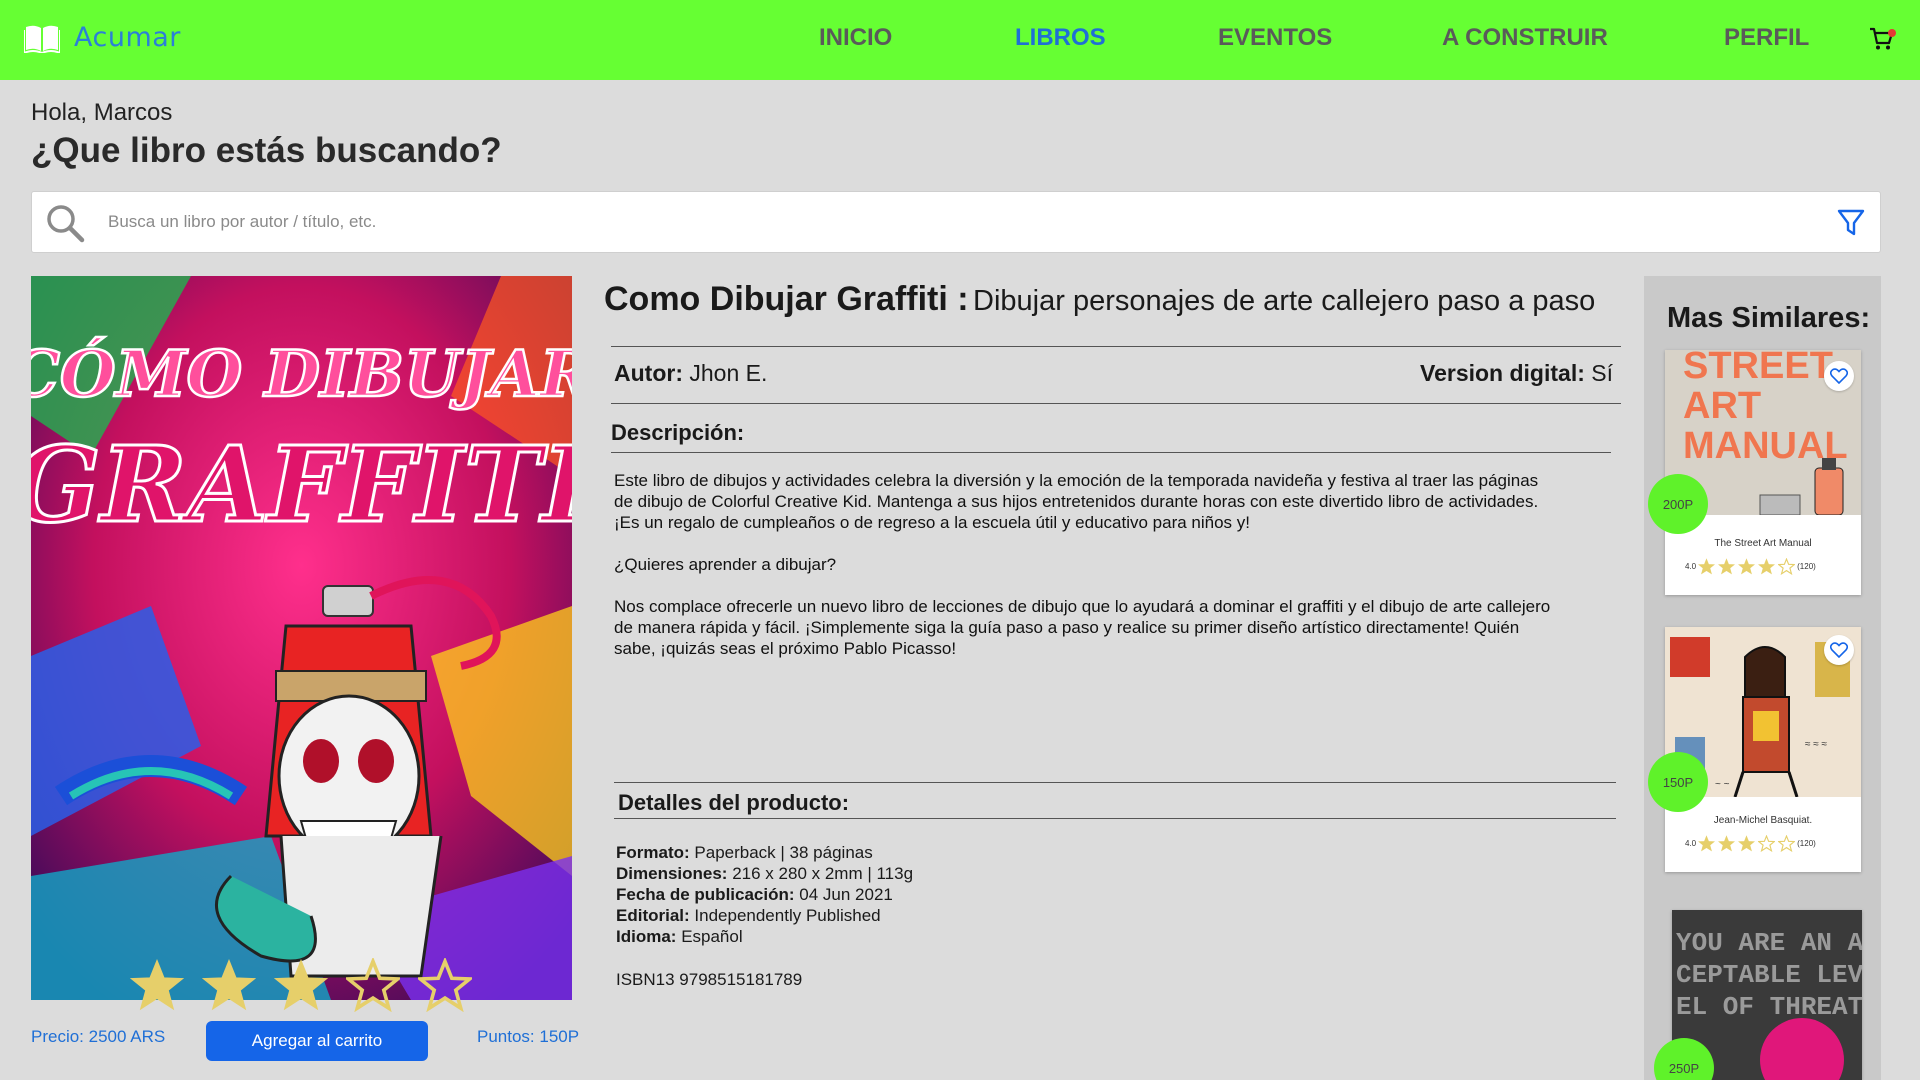  I want to click on card-title: The Street Art Manual, so click(1763, 543).